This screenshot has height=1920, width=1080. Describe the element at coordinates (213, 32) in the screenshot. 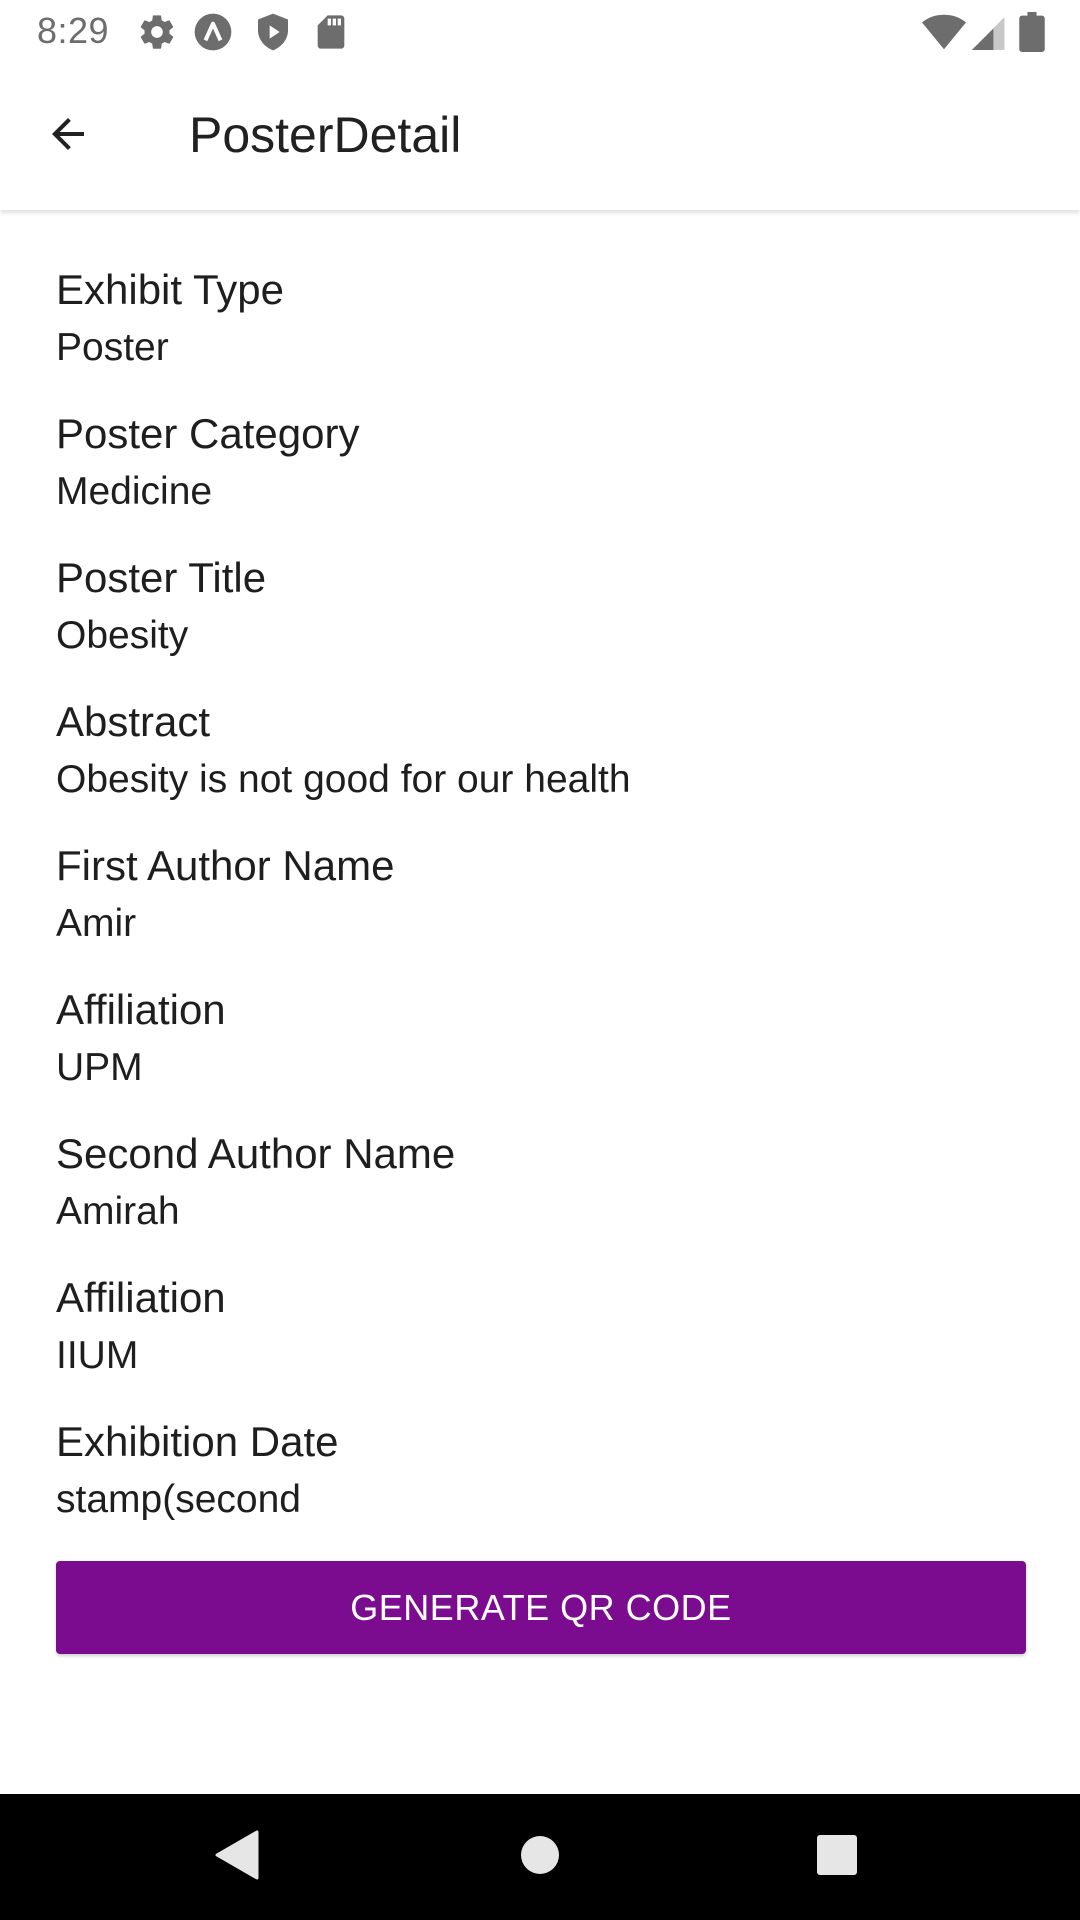

I see `a-circle-icon` at that location.